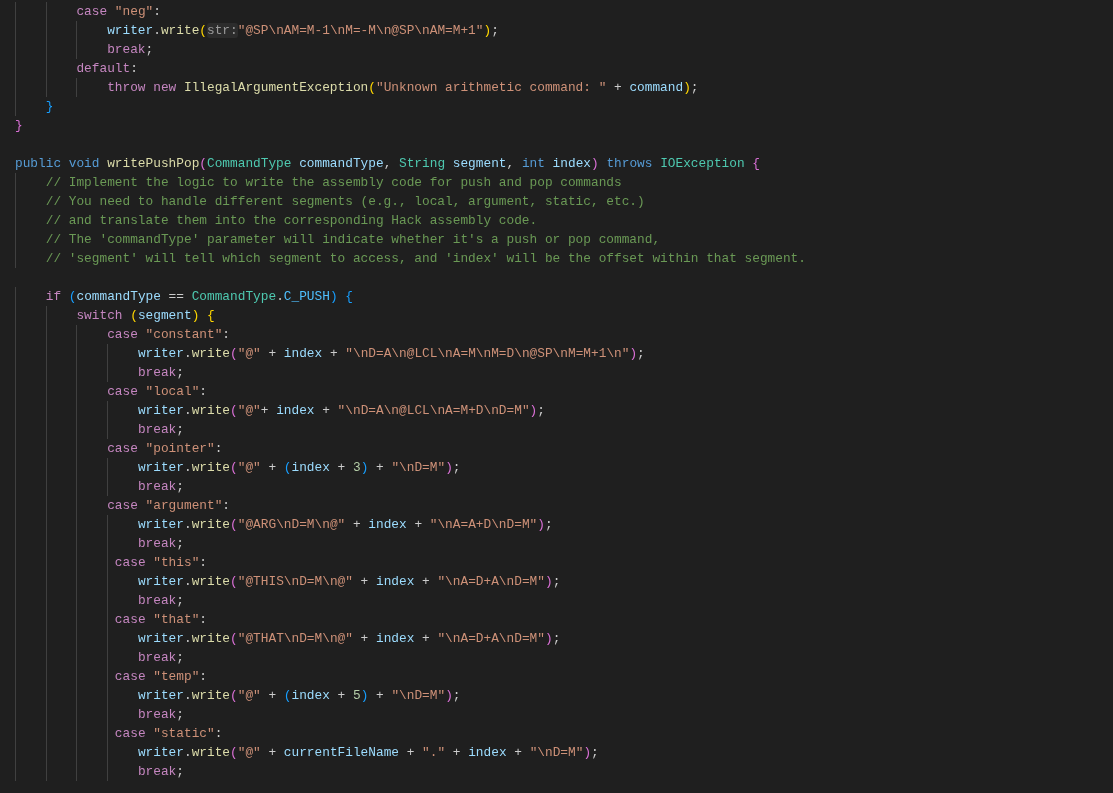 This screenshot has height=793, width=1113. What do you see at coordinates (288, 638) in the screenshot?
I see `code-line: writer.write("@THAT\nD=M\n@" + index + "\nA=D+A\nD=M");` at bounding box center [288, 638].